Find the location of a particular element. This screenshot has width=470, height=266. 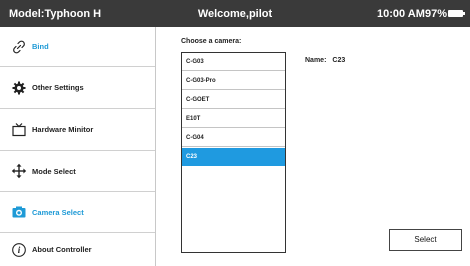

battery-percentage: 97% is located at coordinates (436, 14).